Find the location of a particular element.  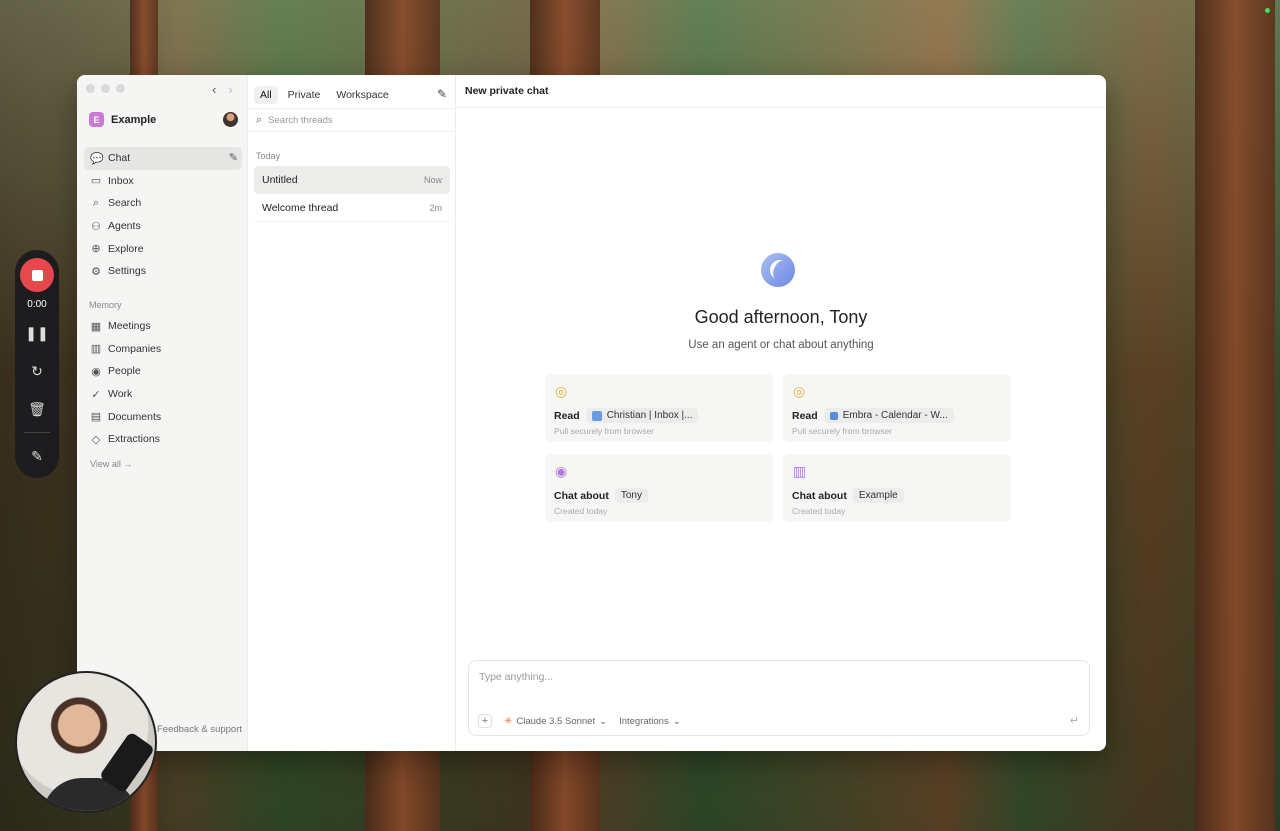

view-all-link: View all → is located at coordinates (111, 464).